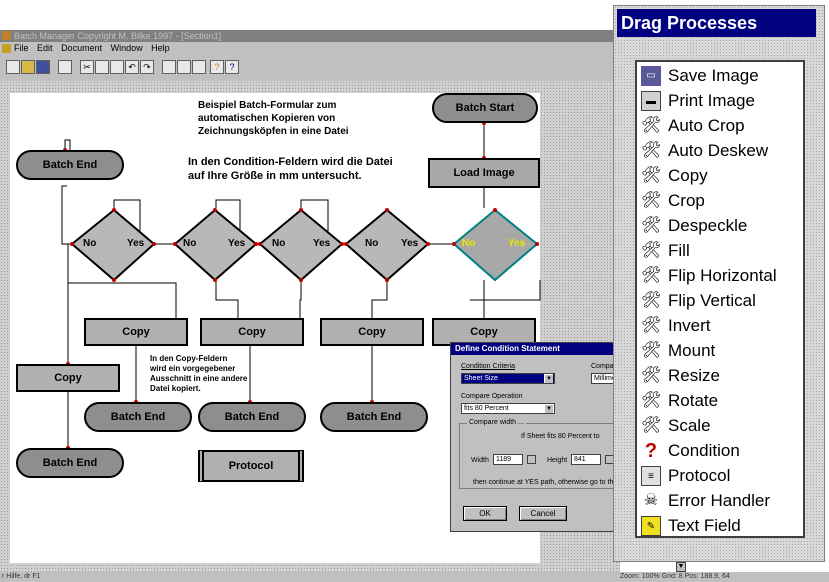  What do you see at coordinates (679, 250) in the screenshot?
I see `process-label: Fill` at bounding box center [679, 250].